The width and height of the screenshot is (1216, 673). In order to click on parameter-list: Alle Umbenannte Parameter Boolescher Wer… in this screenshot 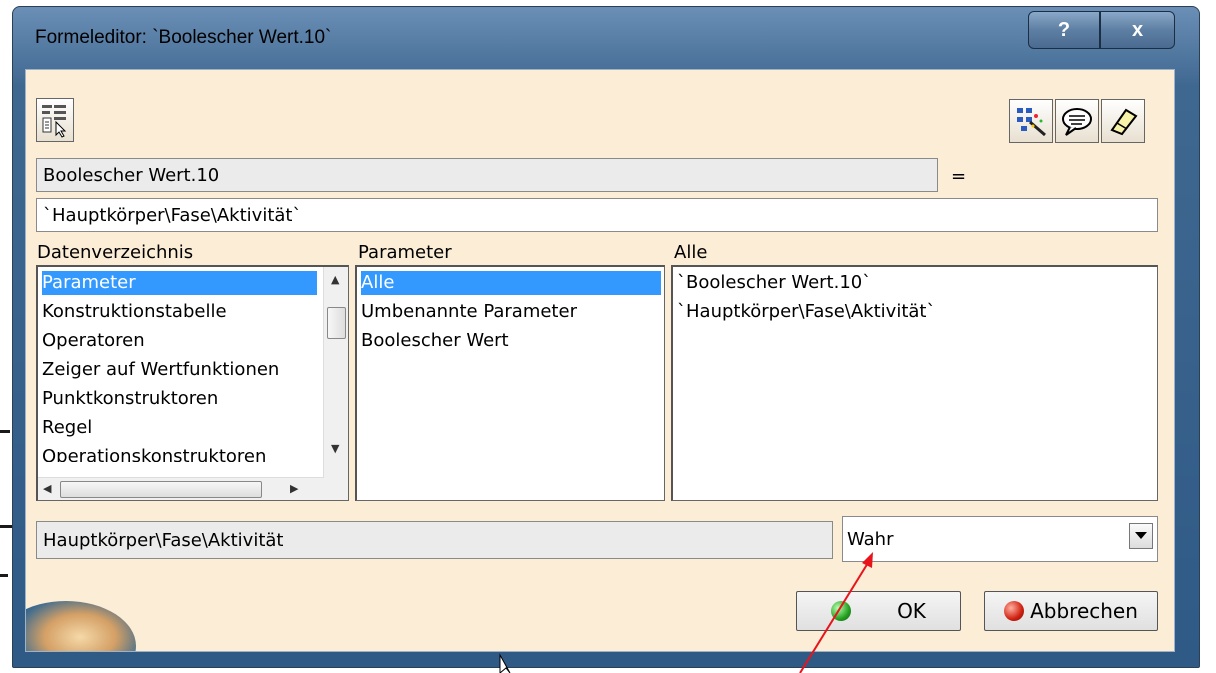, I will do `click(510, 383)`.